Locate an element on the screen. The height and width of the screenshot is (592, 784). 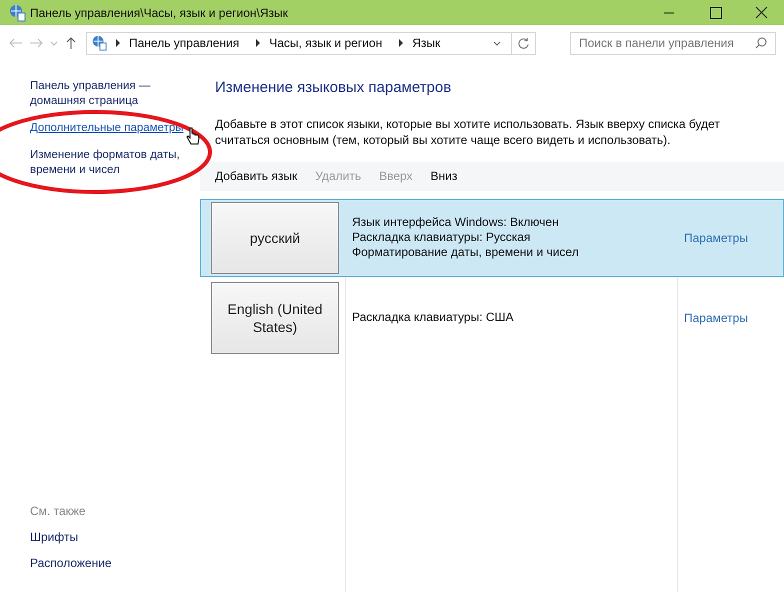
see-also-link: Шрифты is located at coordinates (54, 537).